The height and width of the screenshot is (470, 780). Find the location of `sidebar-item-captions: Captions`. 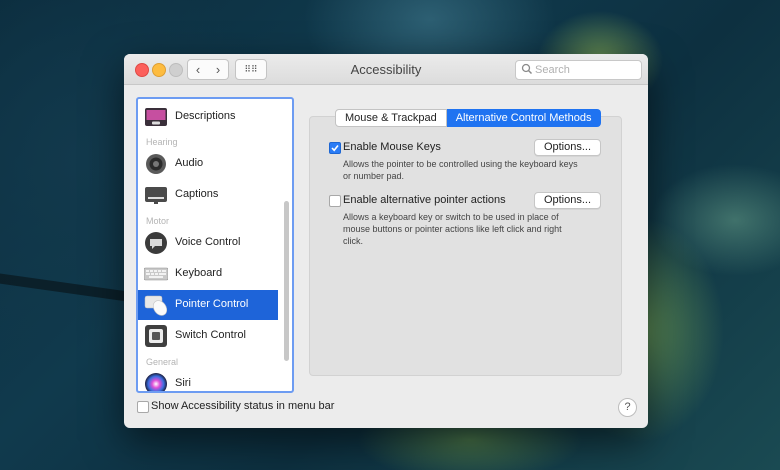

sidebar-item-captions: Captions is located at coordinates (208, 195).